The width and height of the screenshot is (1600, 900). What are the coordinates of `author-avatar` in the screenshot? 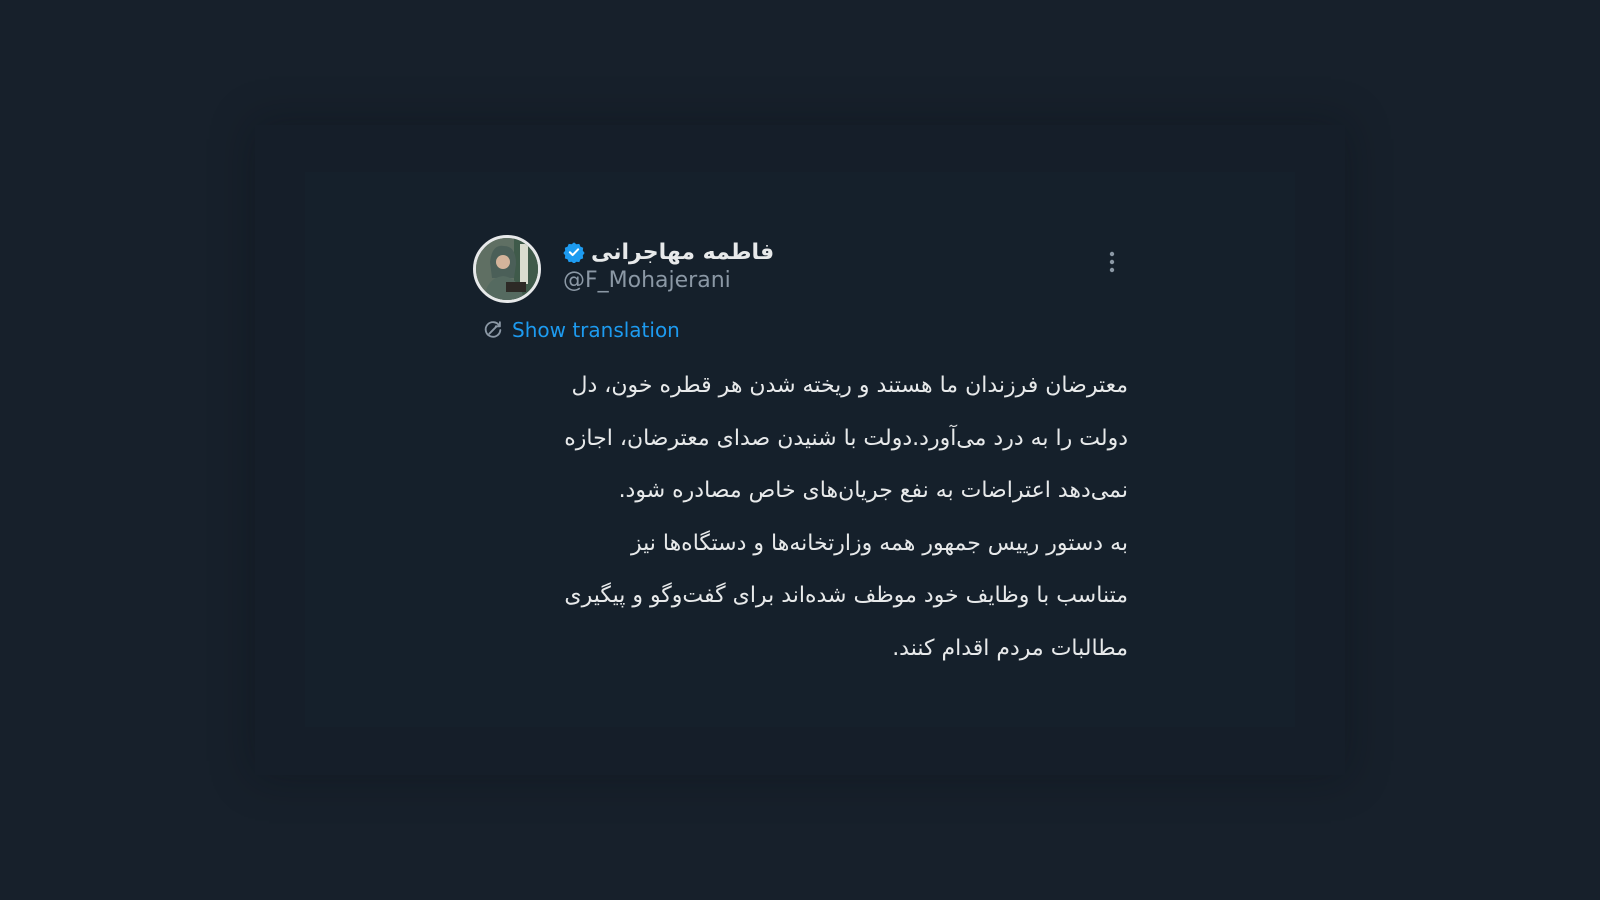 It's located at (507, 269).